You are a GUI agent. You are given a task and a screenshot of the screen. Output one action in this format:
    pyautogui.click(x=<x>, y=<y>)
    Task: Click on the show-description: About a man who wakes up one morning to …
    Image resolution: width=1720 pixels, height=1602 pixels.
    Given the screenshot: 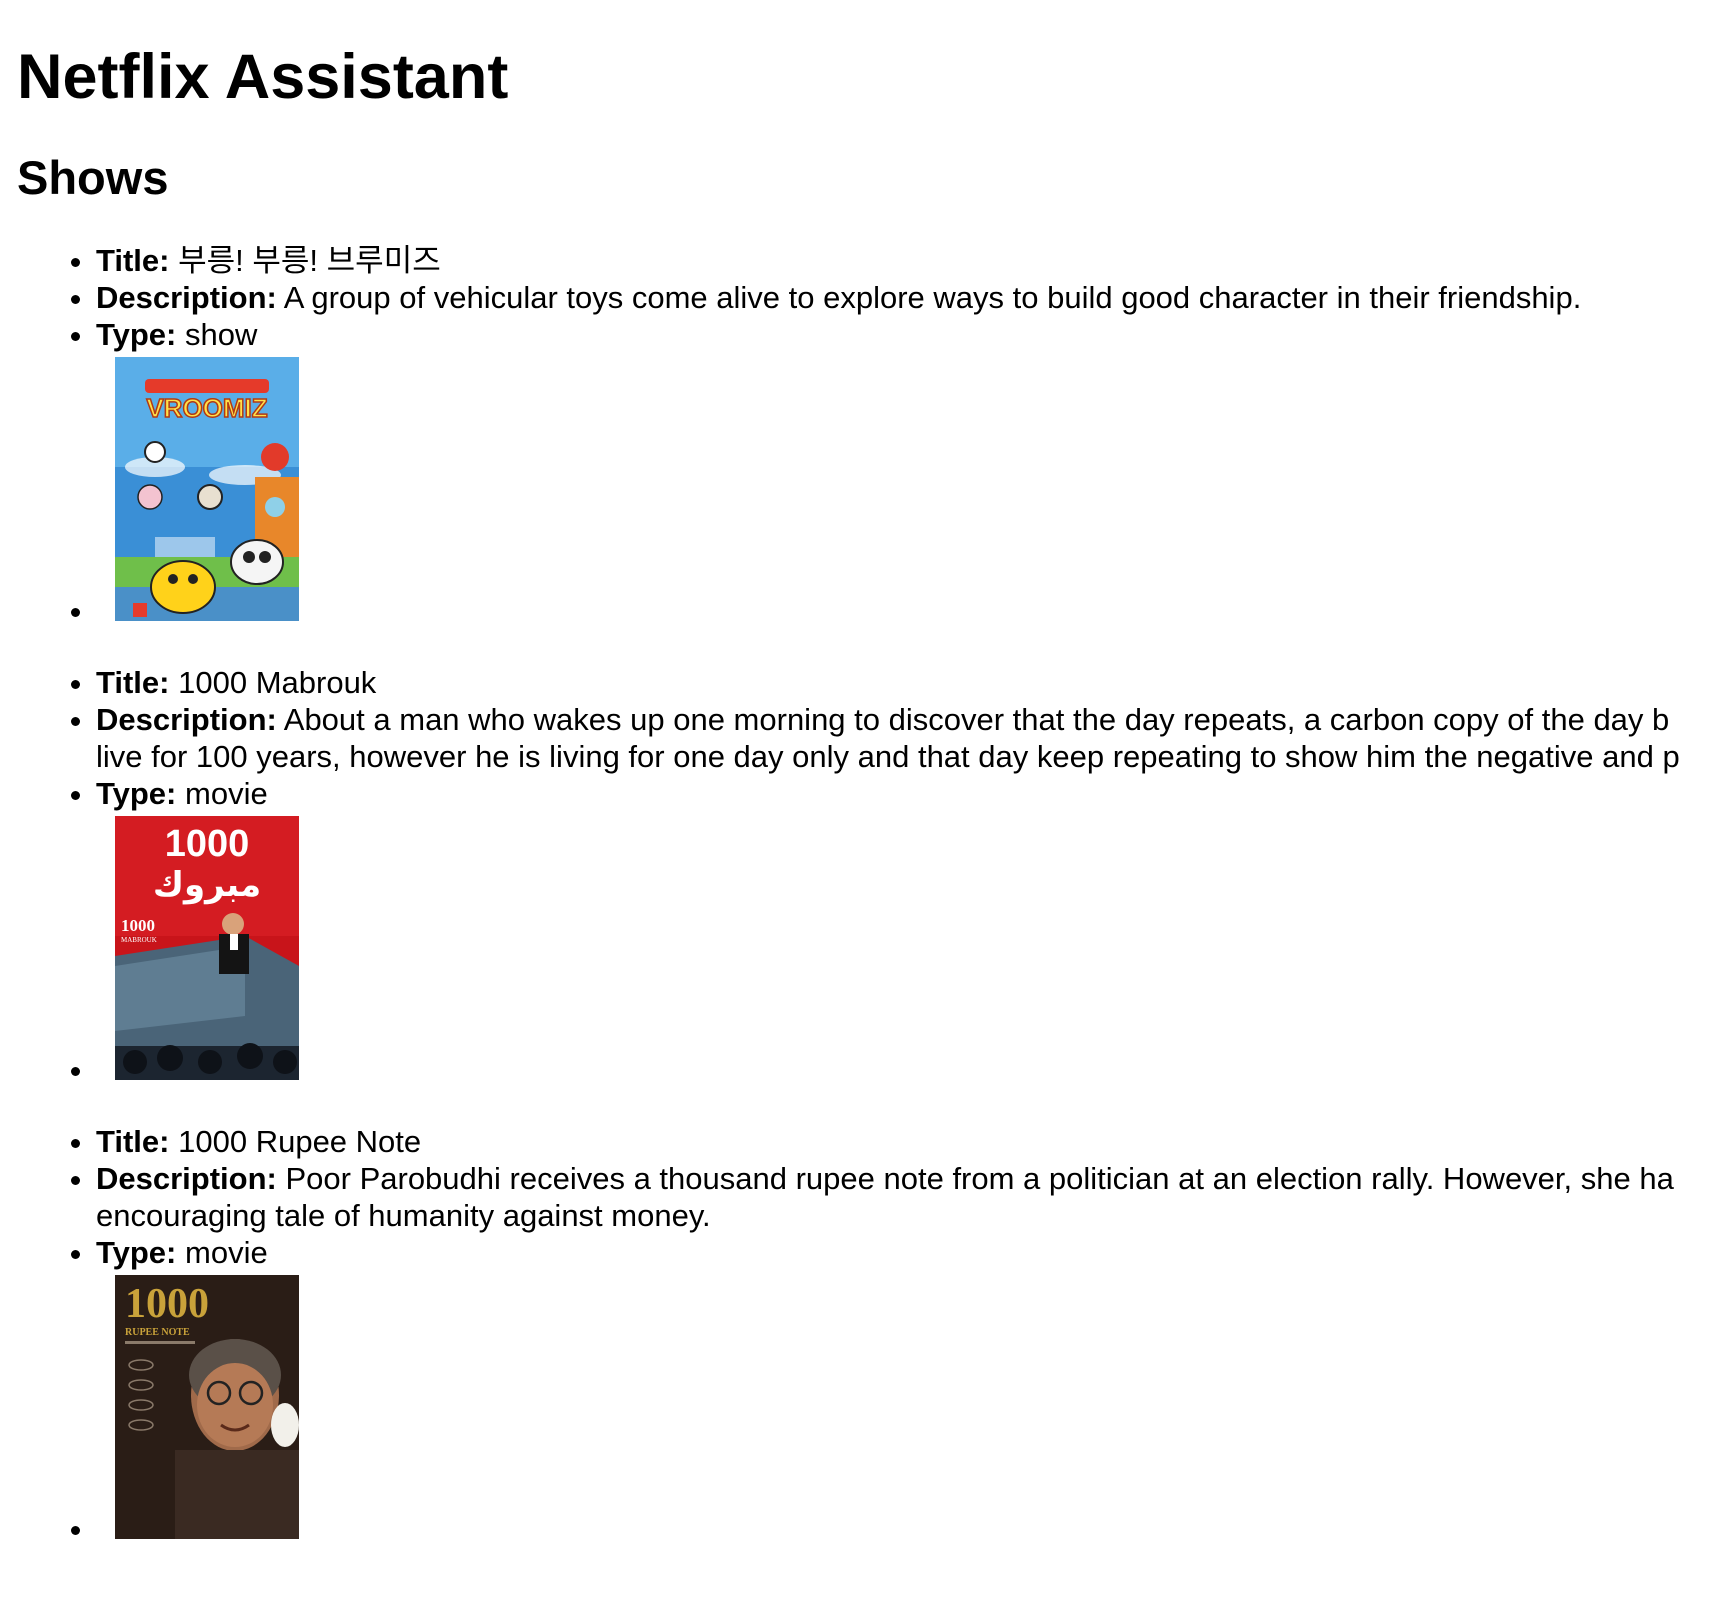 What is the action you would take?
    pyautogui.click(x=976, y=719)
    